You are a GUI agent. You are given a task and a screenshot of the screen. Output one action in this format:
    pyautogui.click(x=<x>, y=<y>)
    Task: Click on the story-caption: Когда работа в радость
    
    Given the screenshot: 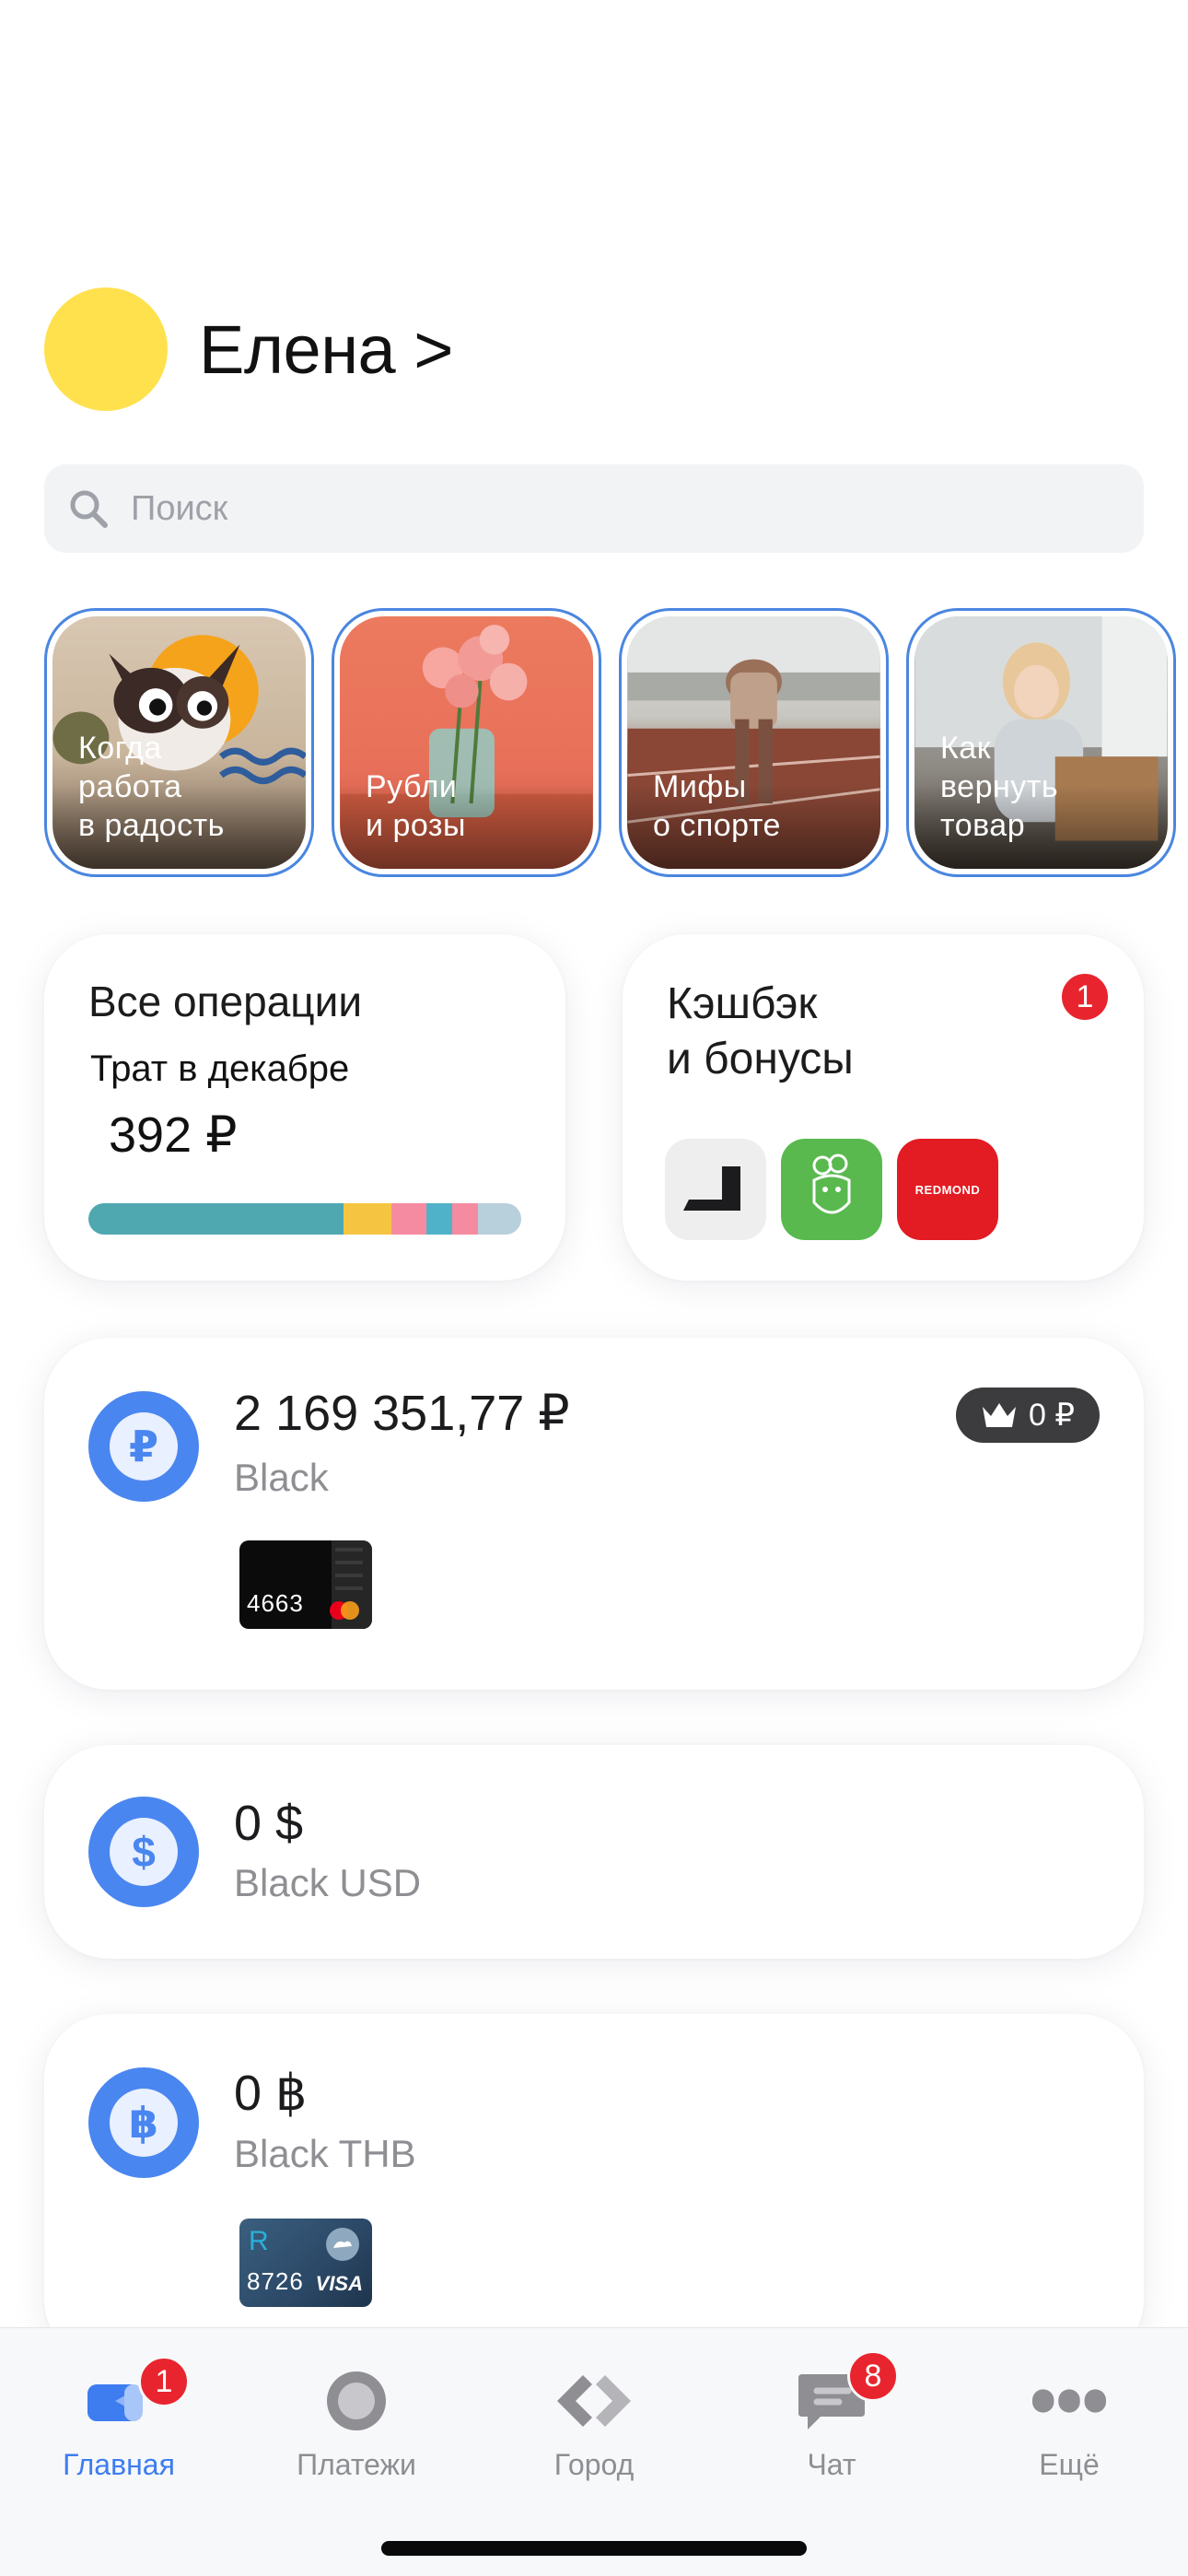 What is the action you would take?
    pyautogui.click(x=151, y=787)
    